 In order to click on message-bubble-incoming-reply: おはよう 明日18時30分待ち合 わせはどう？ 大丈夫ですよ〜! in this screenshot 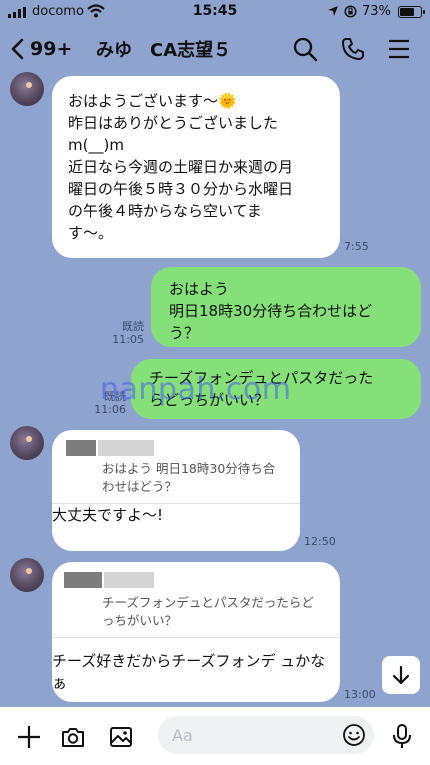, I will do `click(176, 490)`.